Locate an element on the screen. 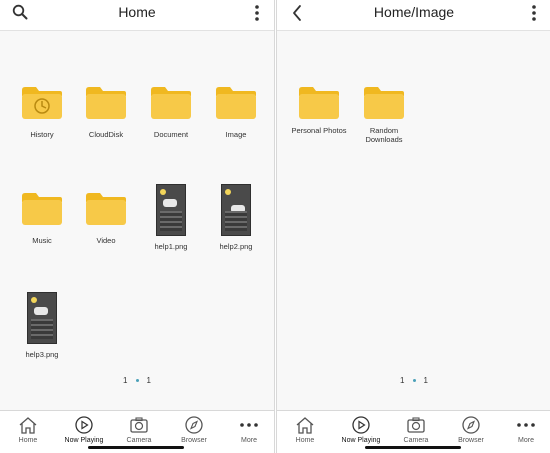  folder-history: History is located at coordinates (42, 111).